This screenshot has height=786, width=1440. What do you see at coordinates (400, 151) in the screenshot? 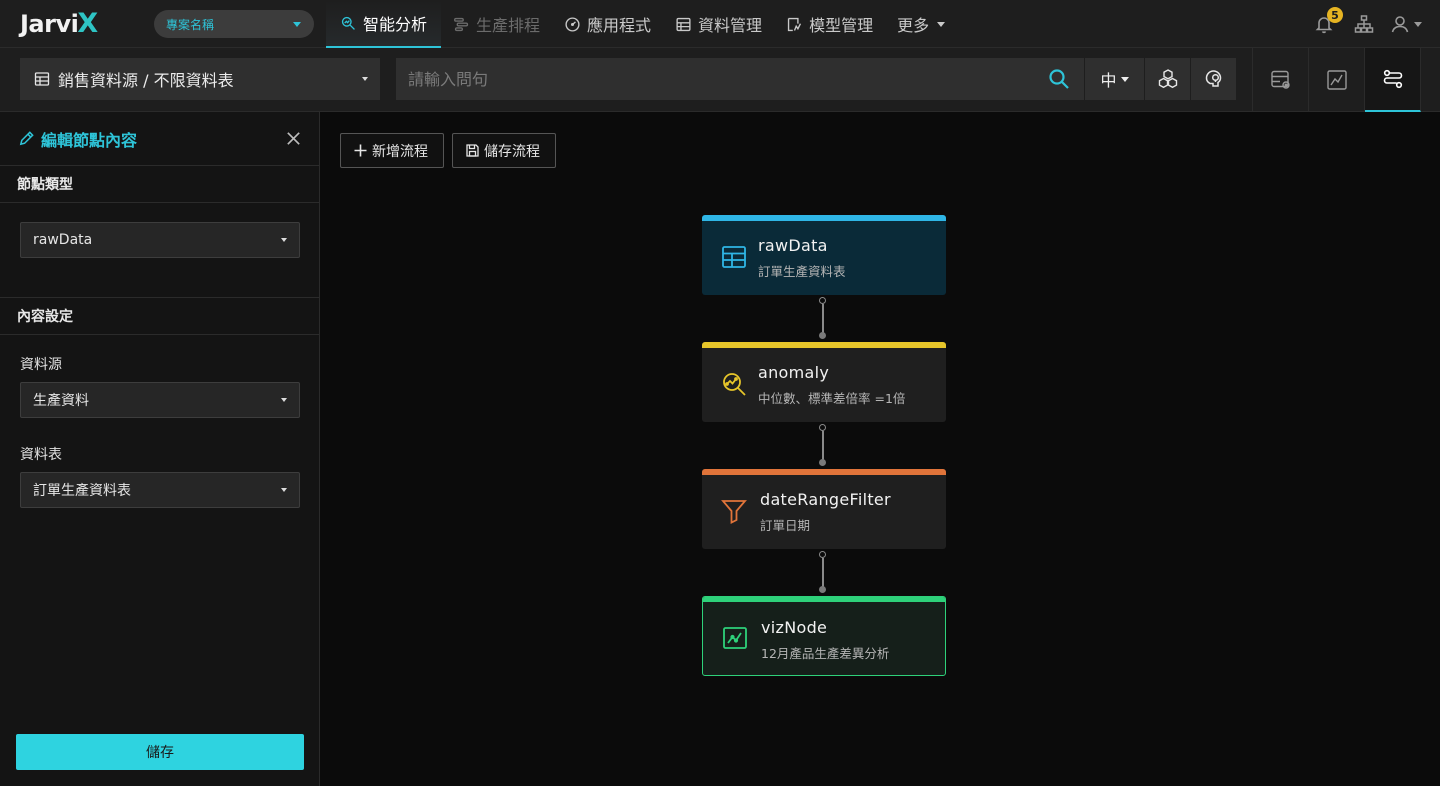
I see `add-flow-label: 新增流程` at bounding box center [400, 151].